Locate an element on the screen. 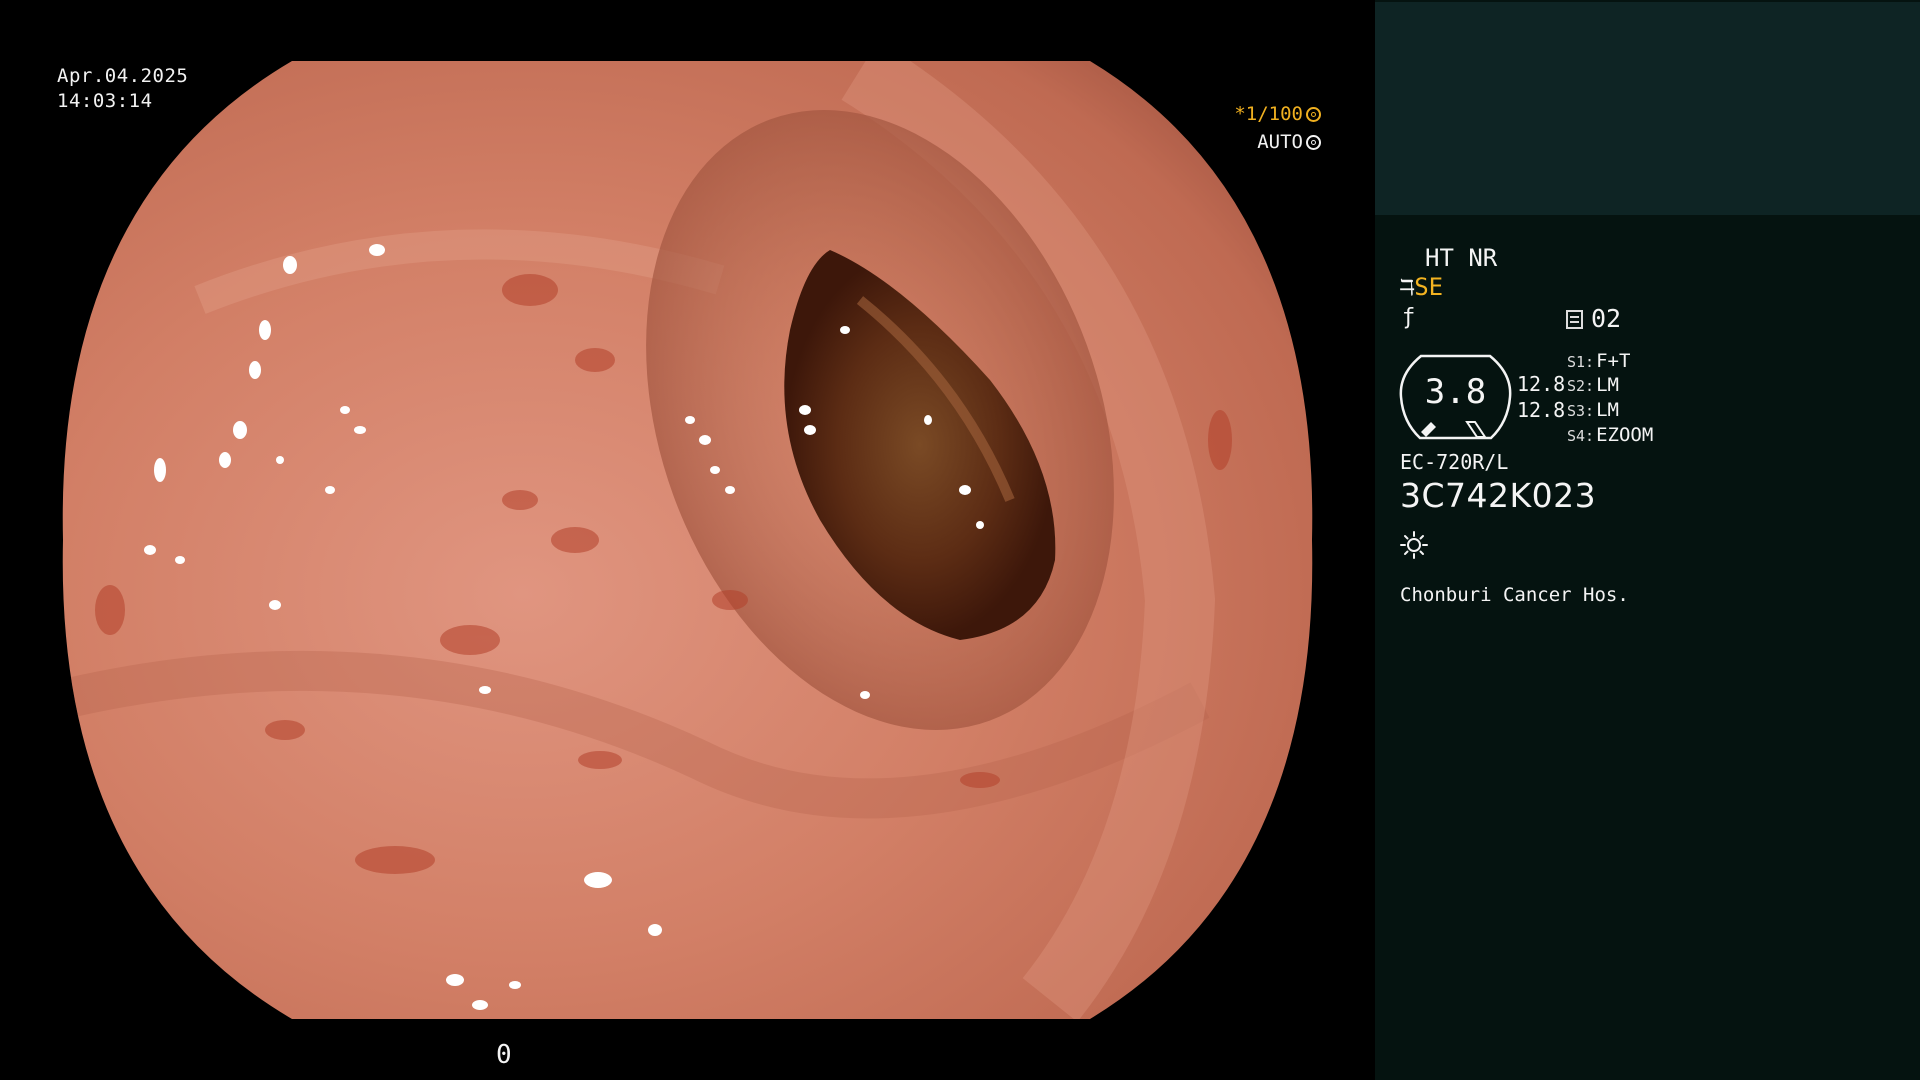 This screenshot has height=1080, width=1920. switch-s3: S3: LM is located at coordinates (1593, 410).